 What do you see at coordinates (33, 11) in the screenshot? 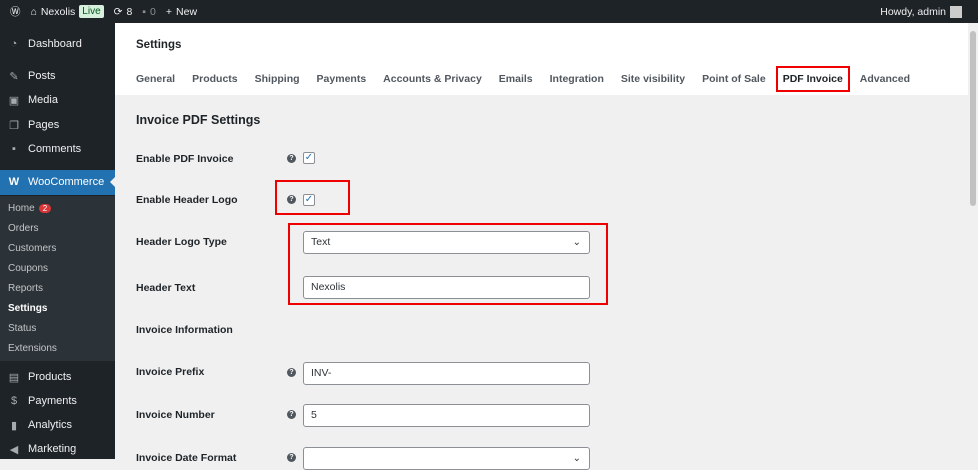
I see `home-icon: ⌂` at bounding box center [33, 11].